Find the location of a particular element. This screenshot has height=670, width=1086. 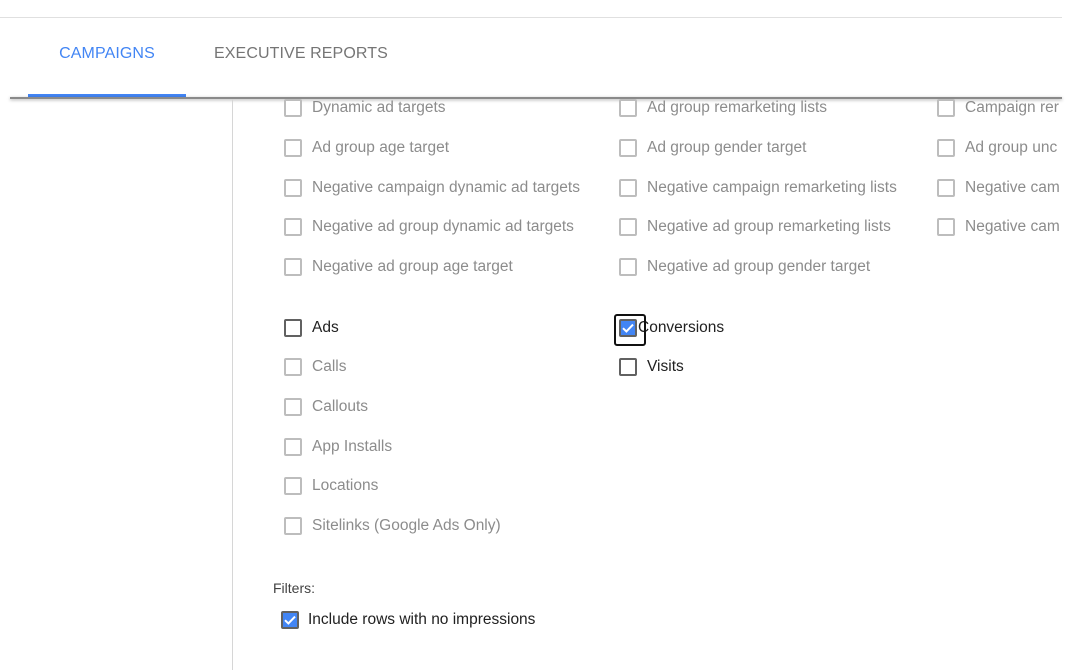

checkbox-ad-group-age-target: Ad group age target is located at coordinates (366, 148).